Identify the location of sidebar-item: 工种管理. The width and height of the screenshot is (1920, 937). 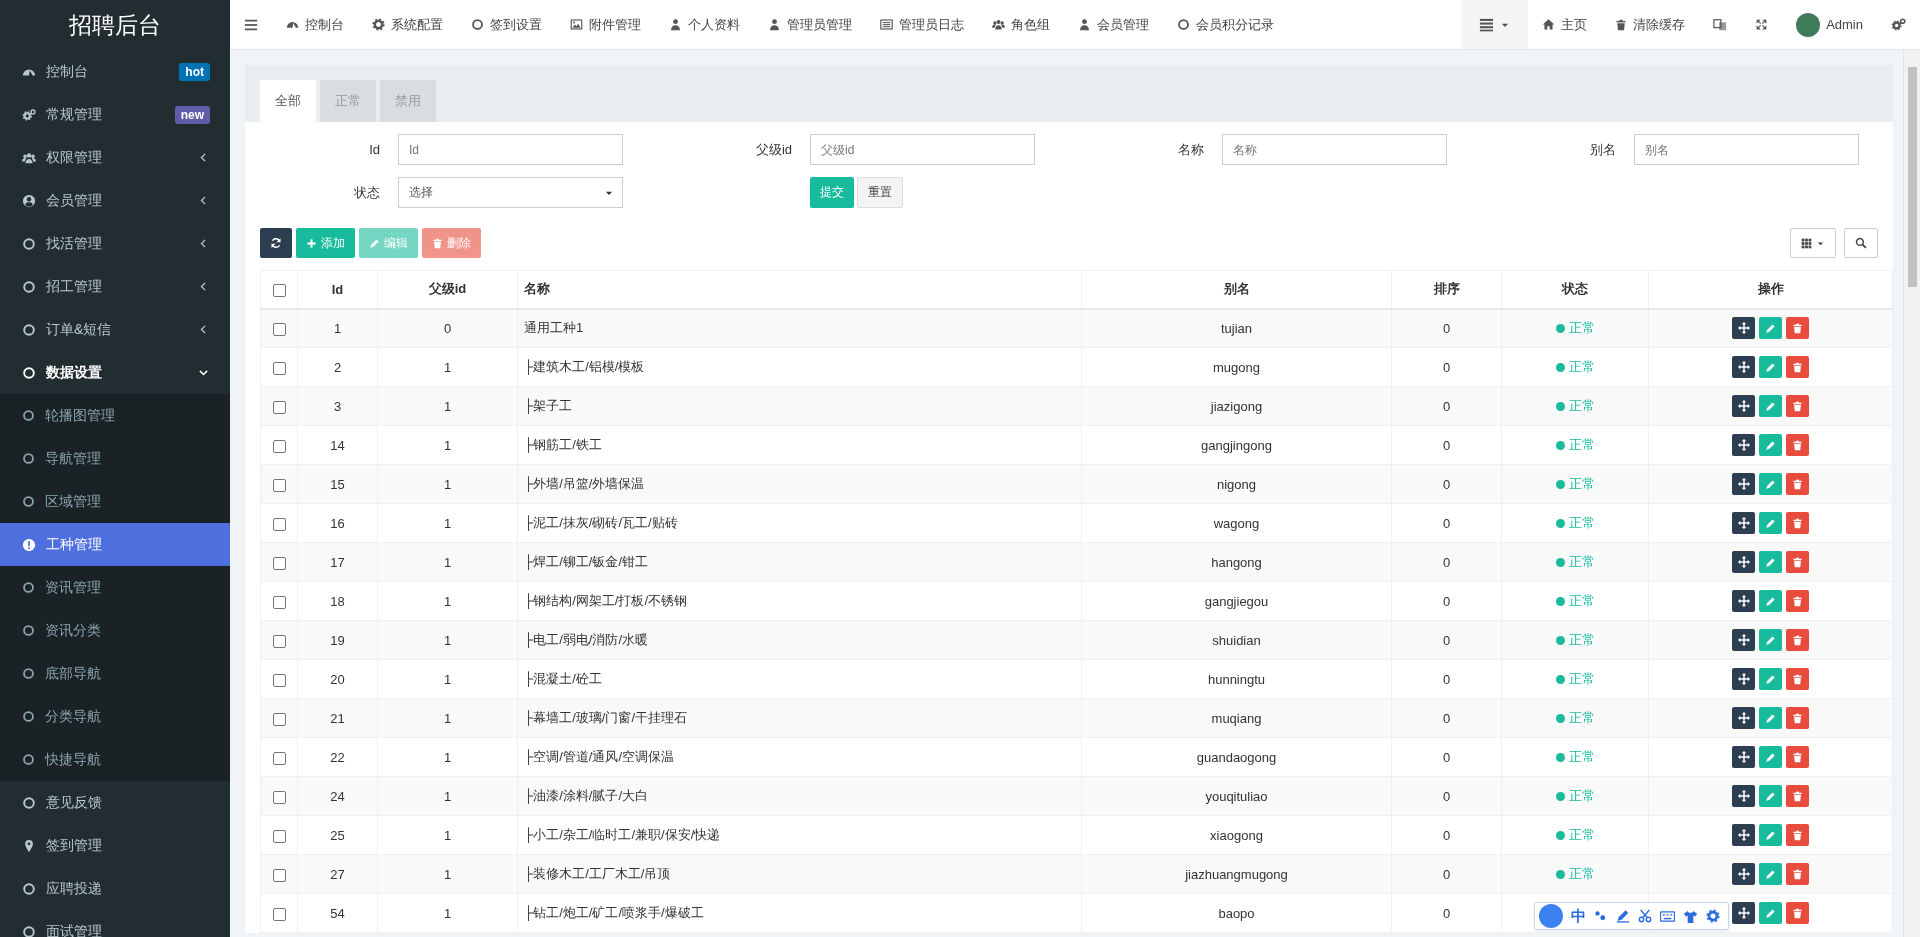
(115, 544).